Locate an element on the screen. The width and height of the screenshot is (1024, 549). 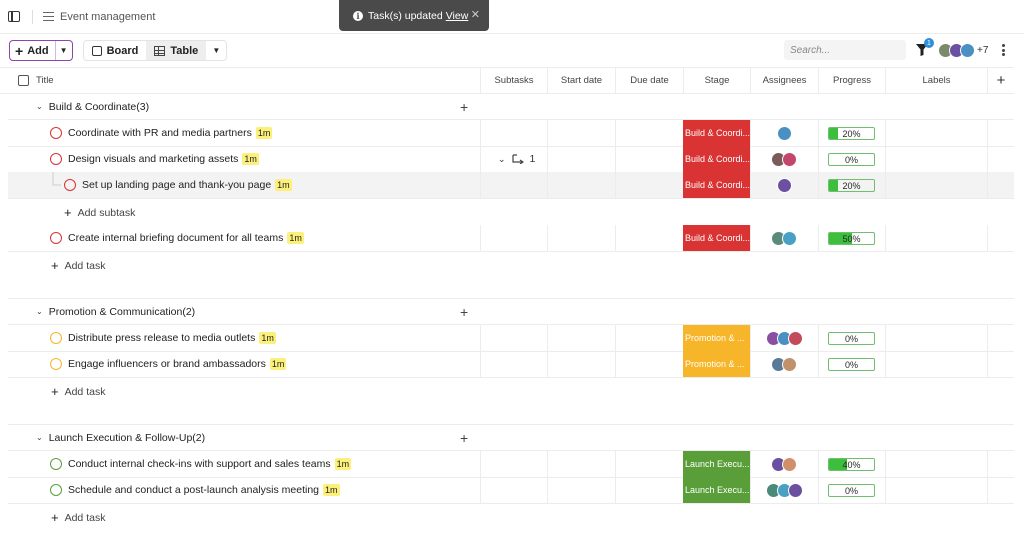
toast-view-link: View is located at coordinates (457, 16).